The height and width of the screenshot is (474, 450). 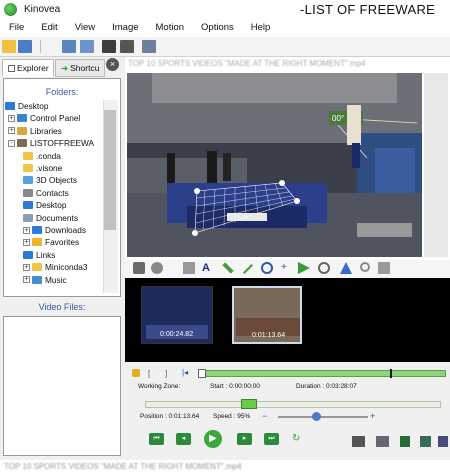 I want to click on tree-node-label: .conda, so click(x=48, y=155).